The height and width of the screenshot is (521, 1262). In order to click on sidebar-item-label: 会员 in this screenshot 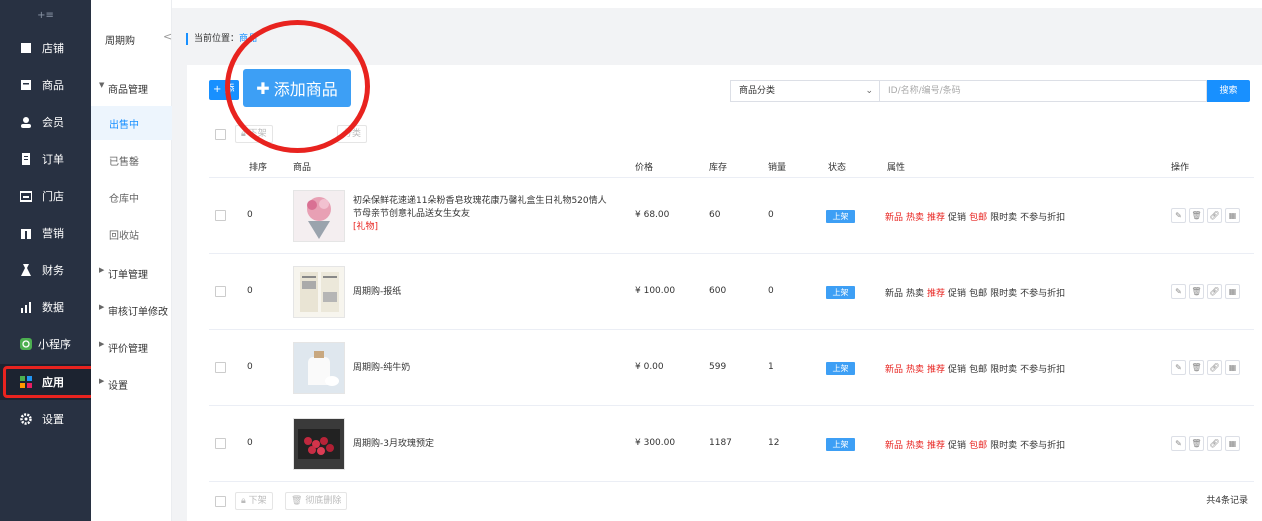, I will do `click(53, 122)`.